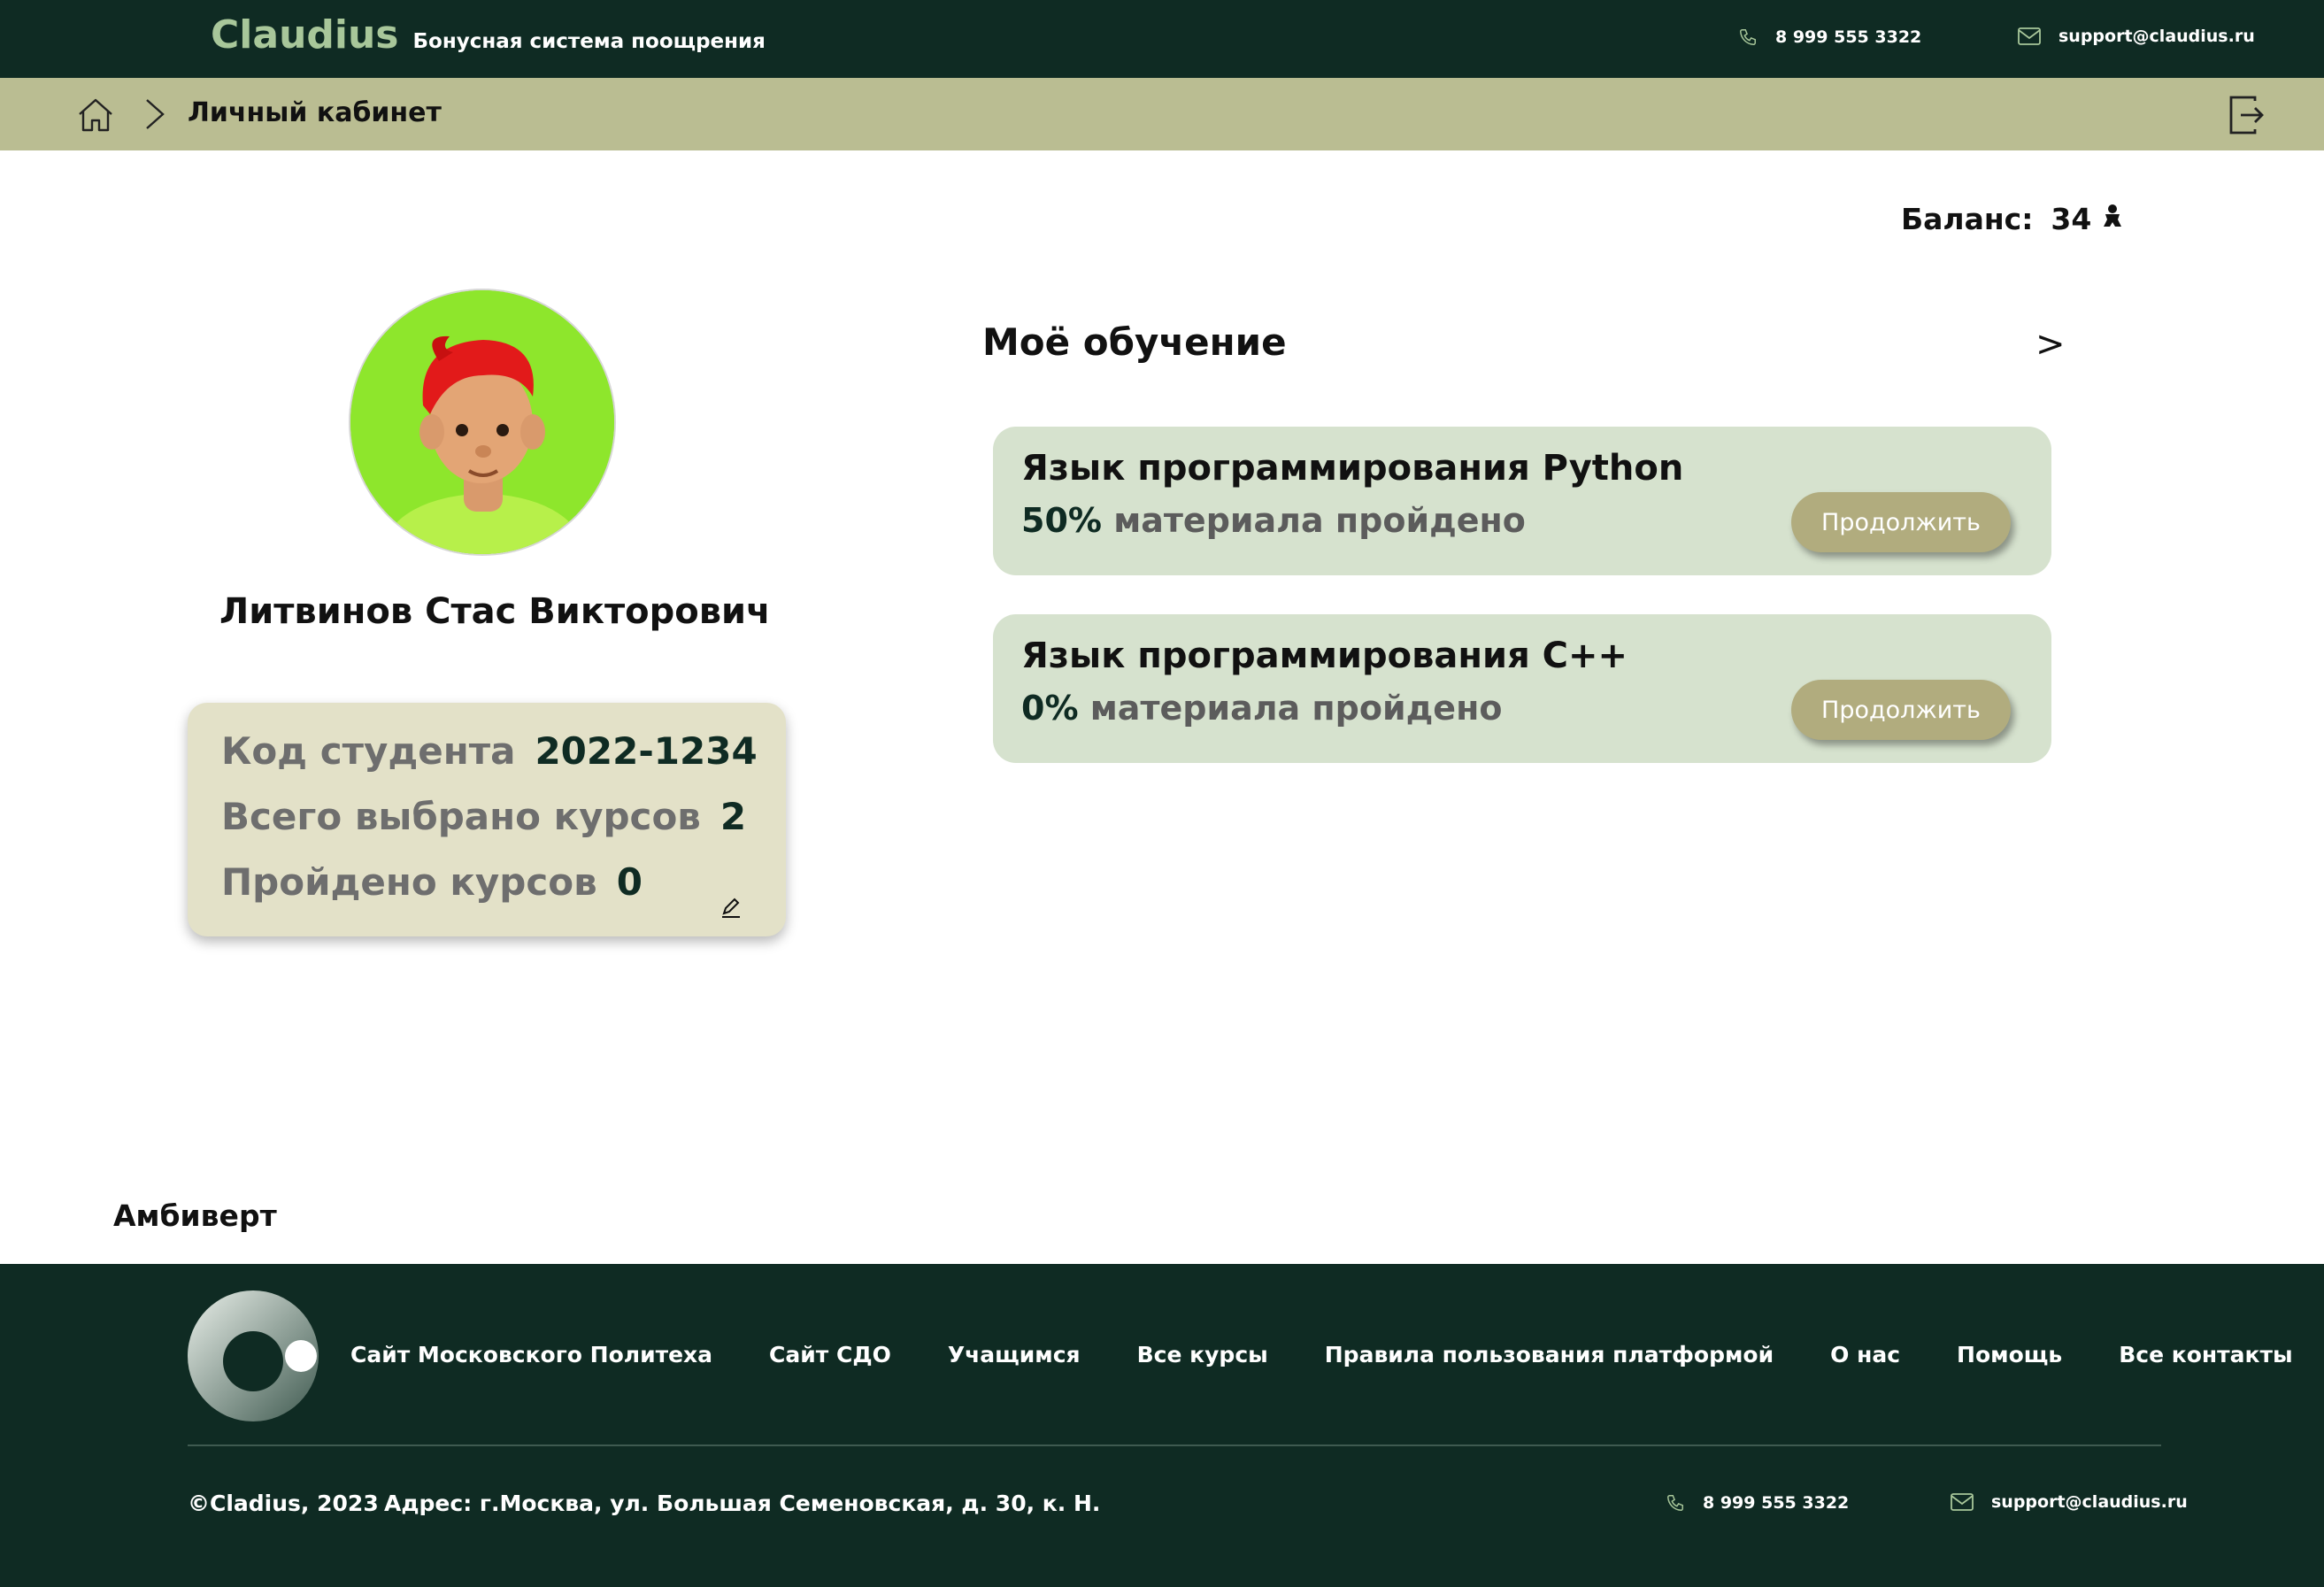 The height and width of the screenshot is (1587, 2324). I want to click on course-title: Язык программирования Python, so click(1352, 469).